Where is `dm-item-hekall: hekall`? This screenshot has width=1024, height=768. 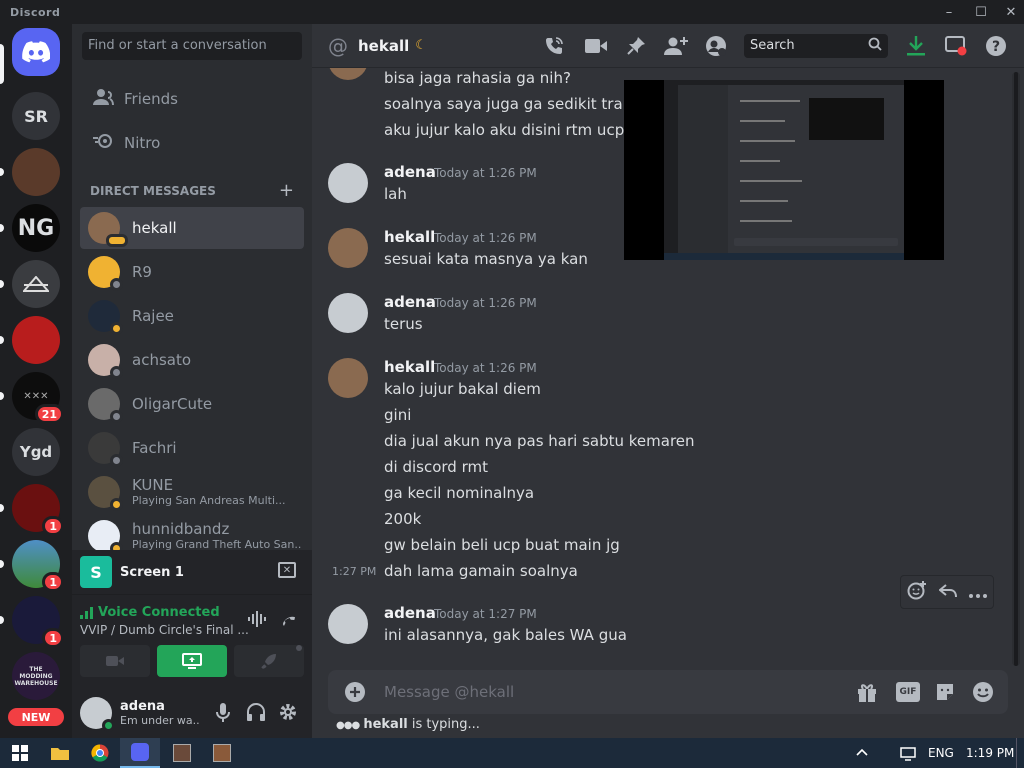
dm-item-hekall: hekall is located at coordinates (192, 228).